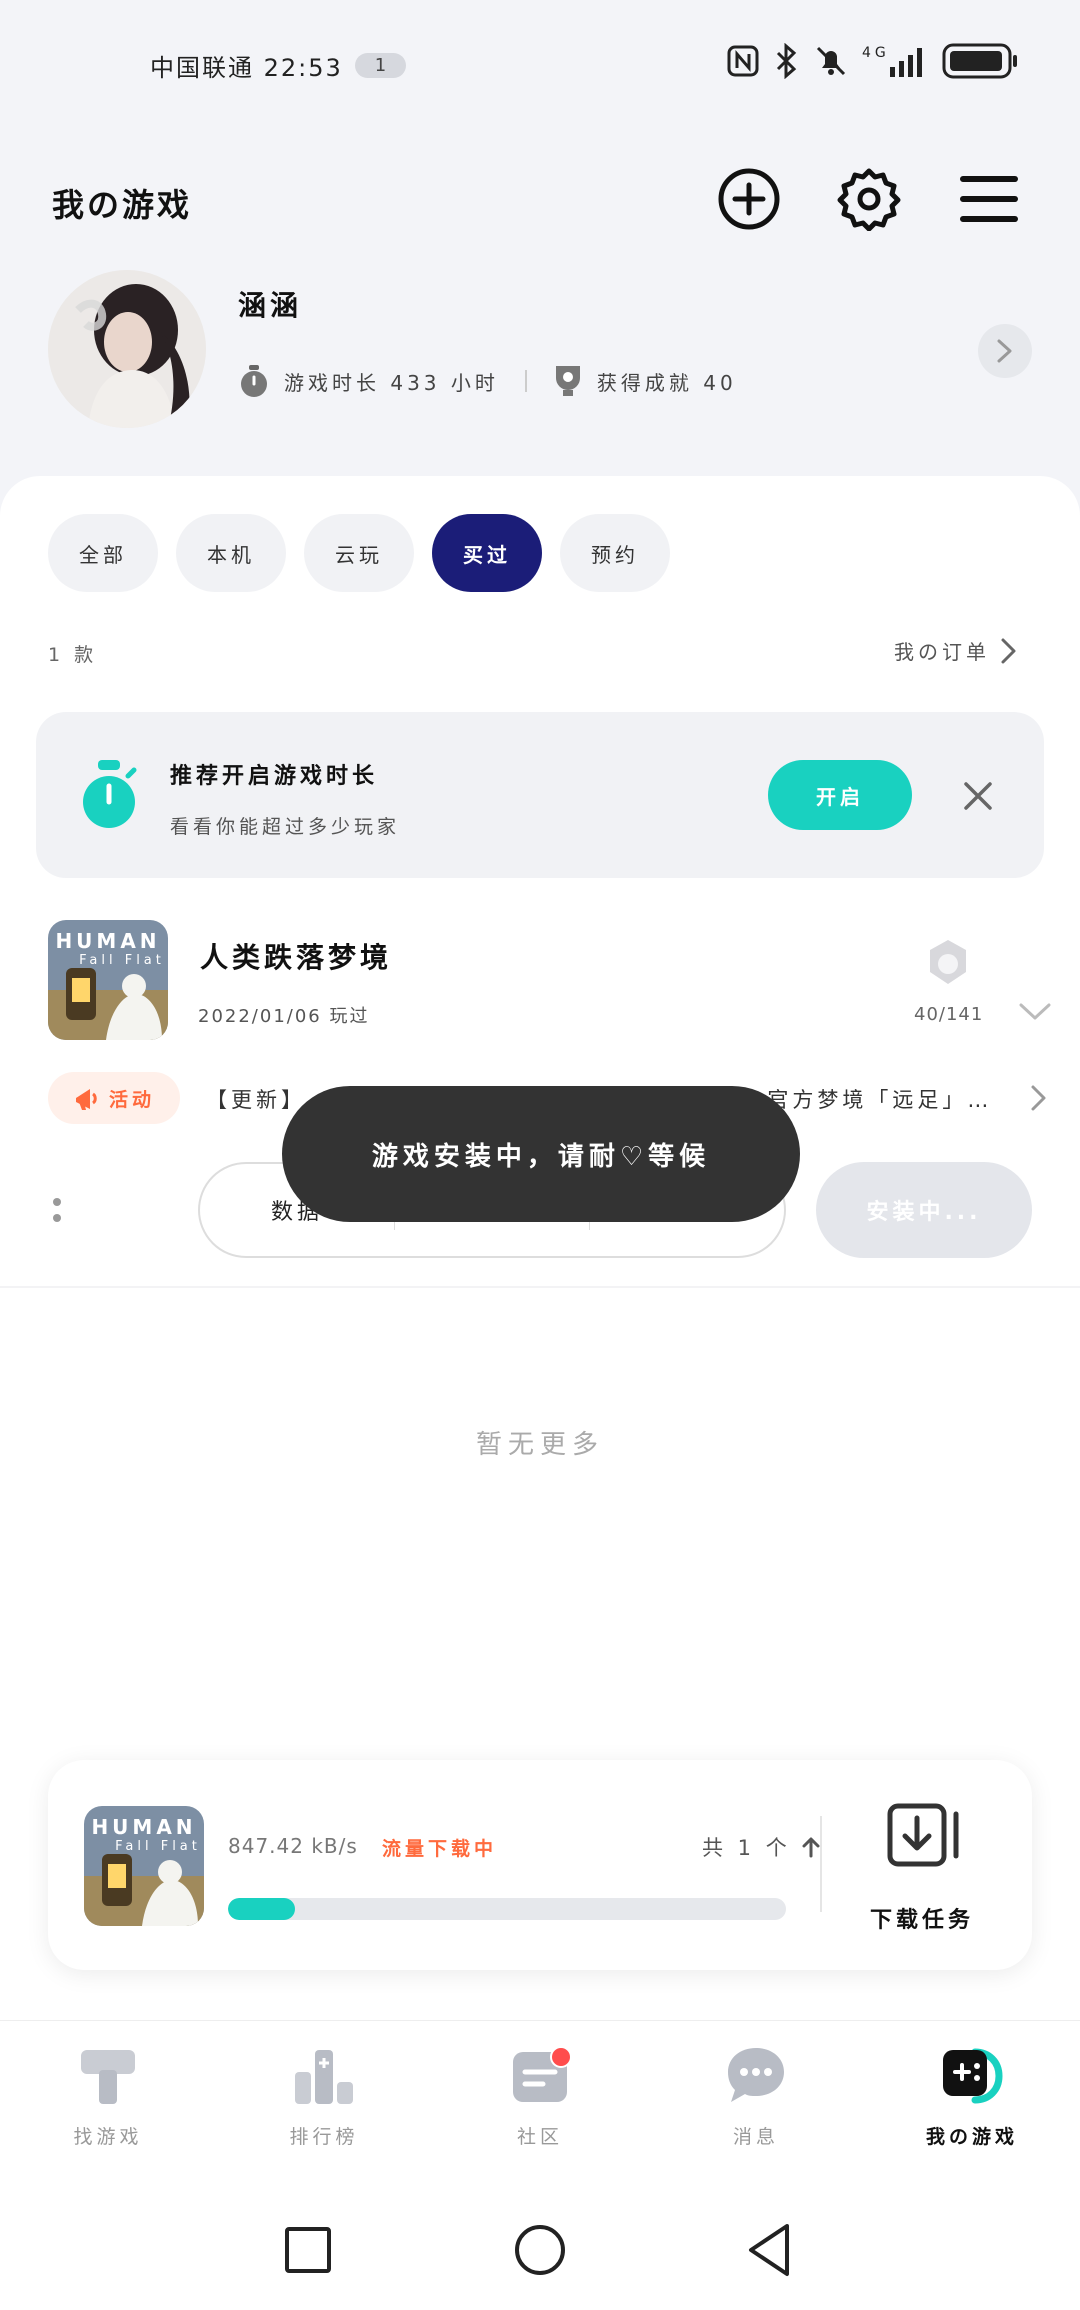 The height and width of the screenshot is (2310, 1080). I want to click on megaphone-icon, so click(86, 1099).